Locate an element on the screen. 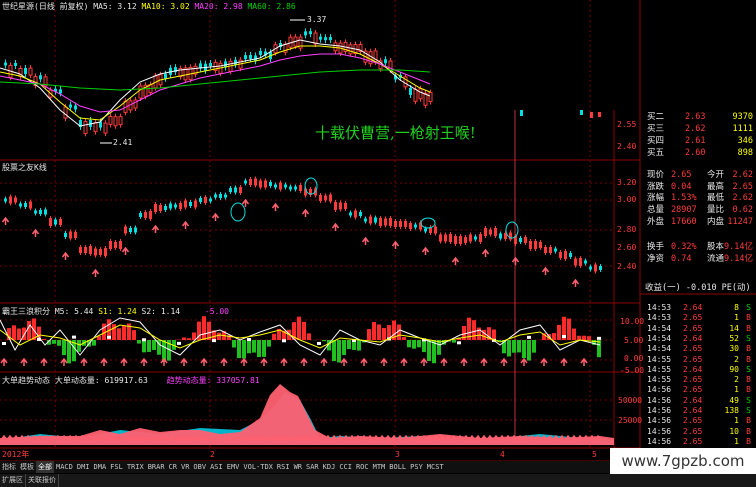 Image resolution: width=756 pixels, height=487 pixels. trade-time: 14:56 is located at coordinates (659, 421).